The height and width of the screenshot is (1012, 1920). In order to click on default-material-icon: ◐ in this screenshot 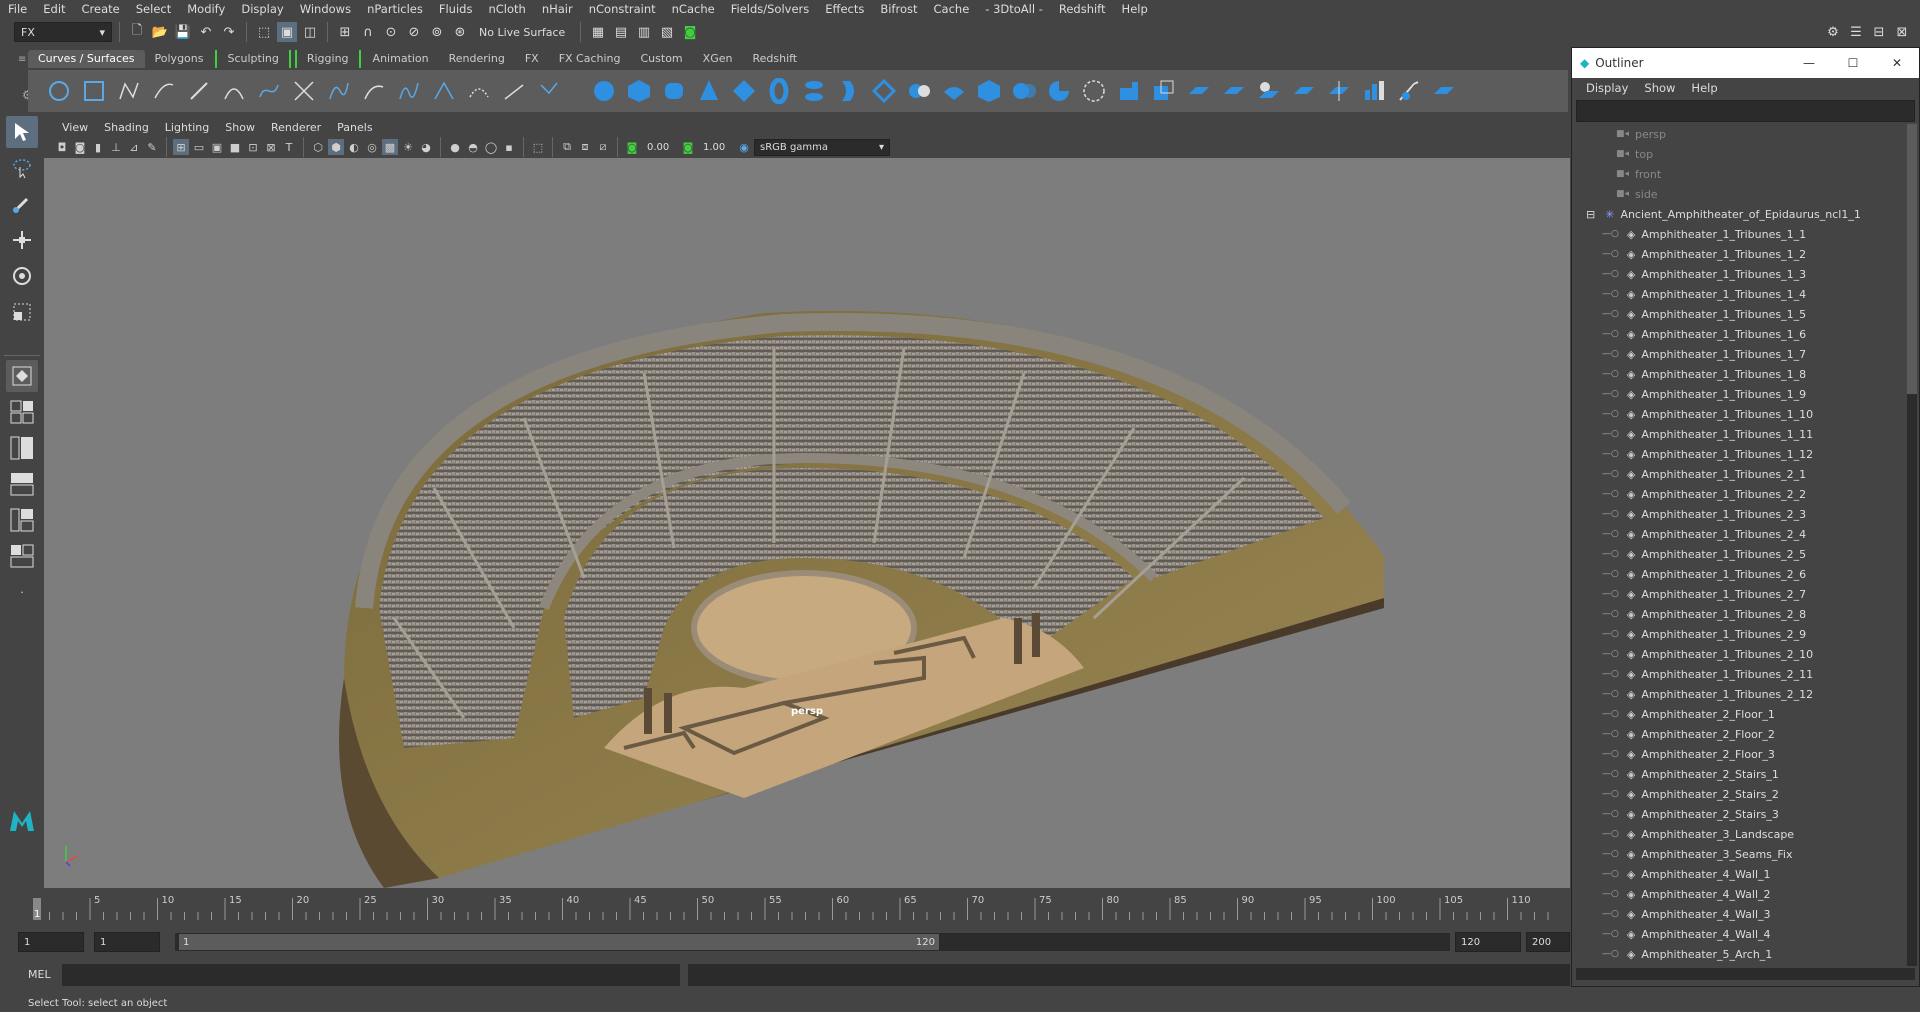, I will do `click(354, 147)`.